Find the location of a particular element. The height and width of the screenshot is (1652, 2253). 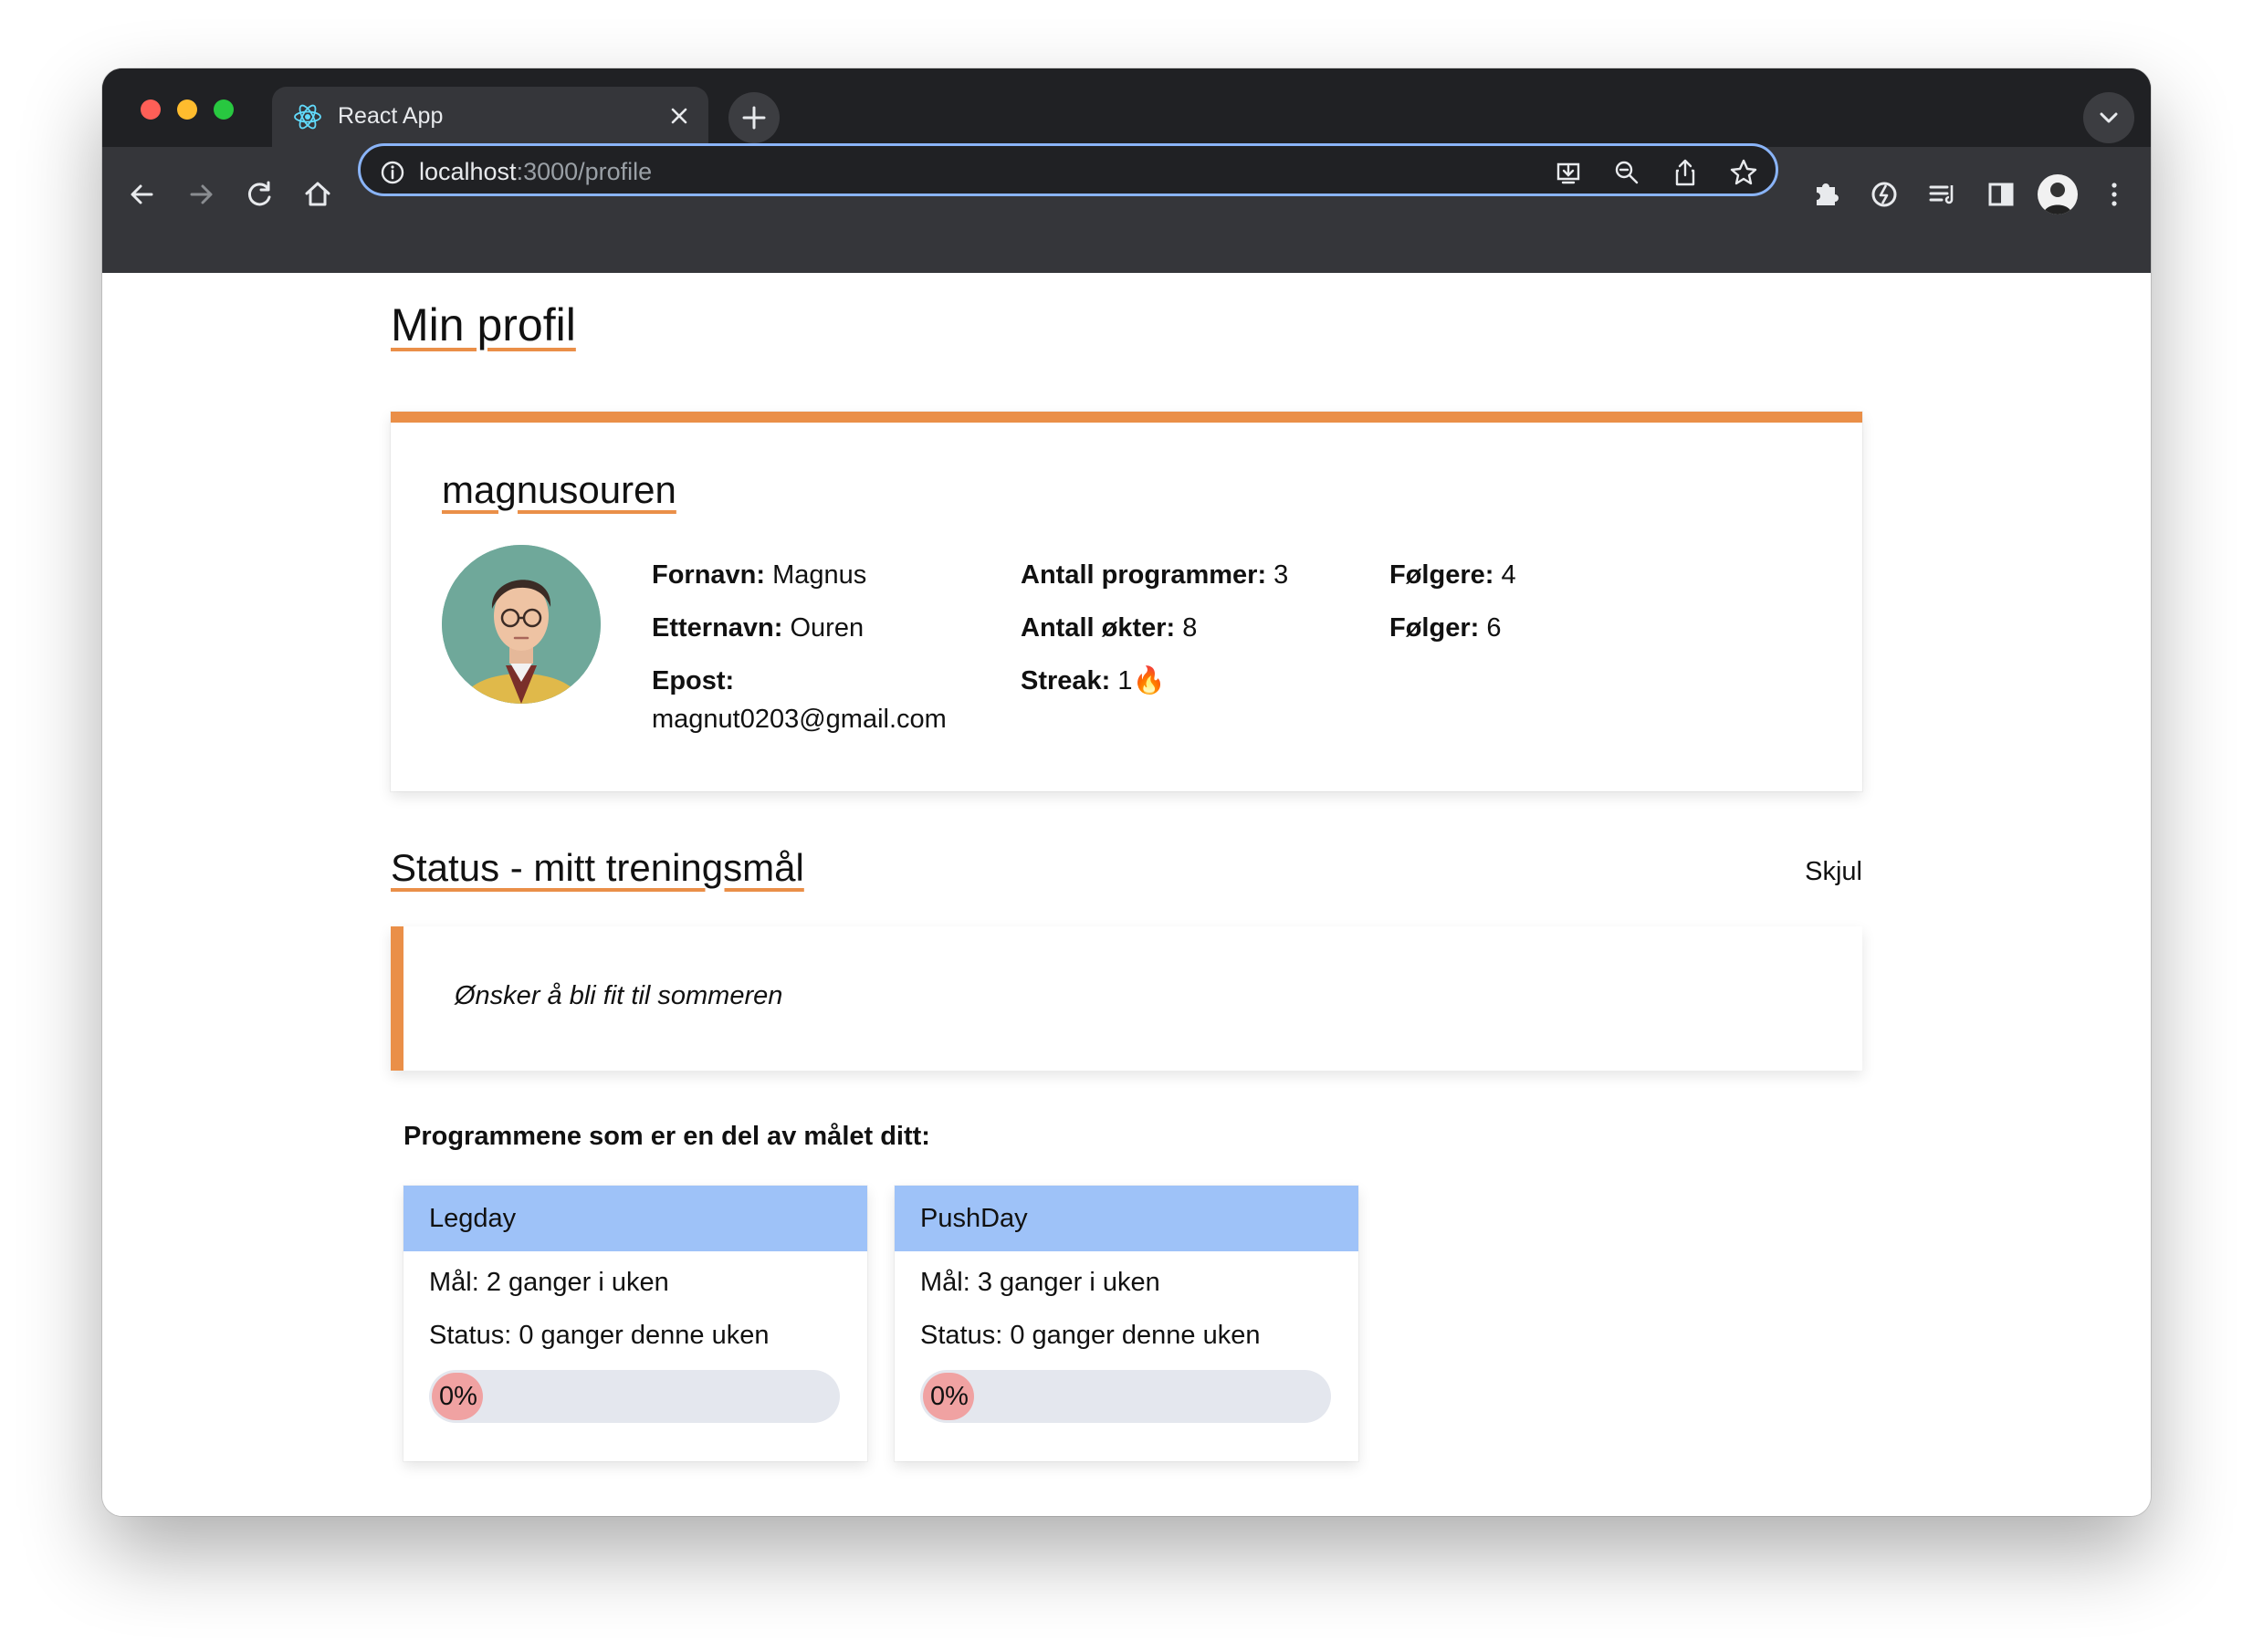

tab-search-button is located at coordinates (2108, 118).